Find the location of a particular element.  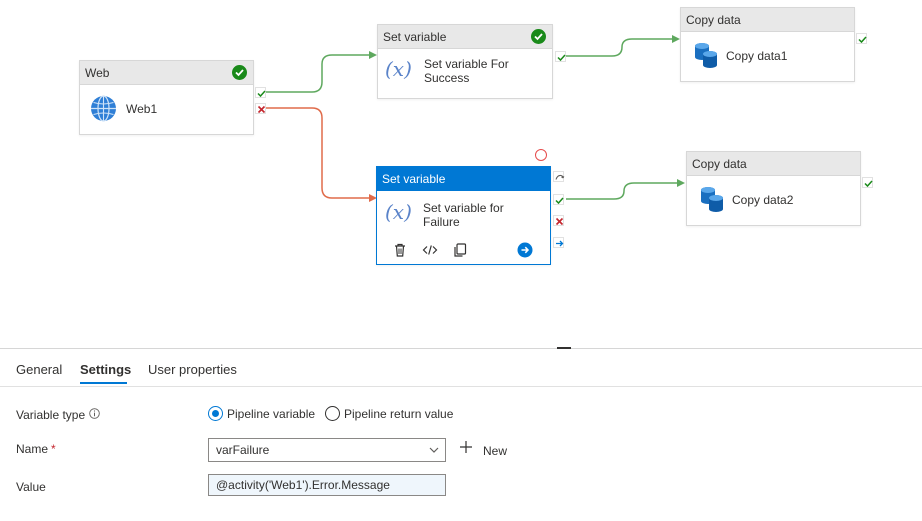

set-variable-success-type: Set variable is located at coordinates (415, 37).